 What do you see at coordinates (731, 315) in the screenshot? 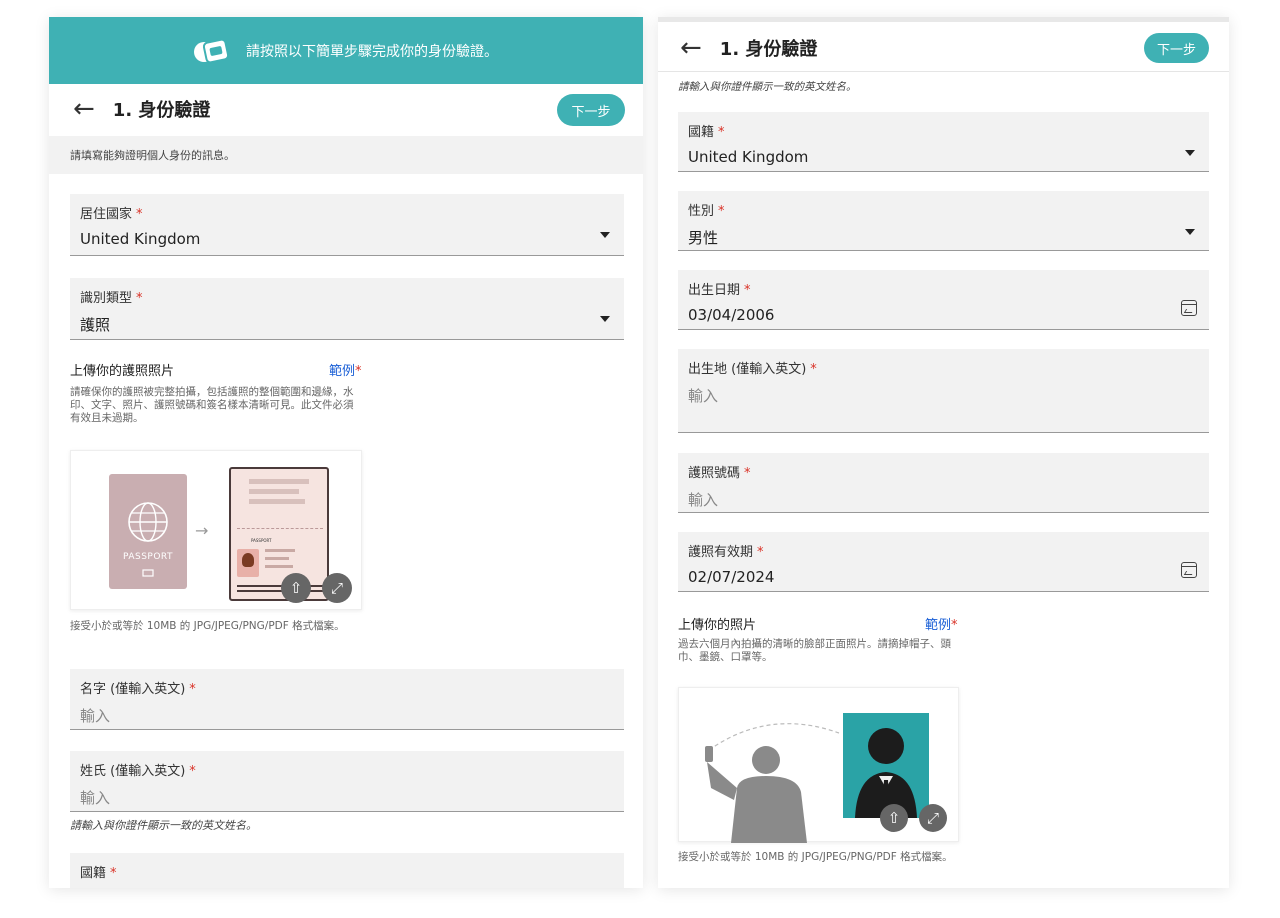
I see `dob-value: 03/04/2006` at bounding box center [731, 315].